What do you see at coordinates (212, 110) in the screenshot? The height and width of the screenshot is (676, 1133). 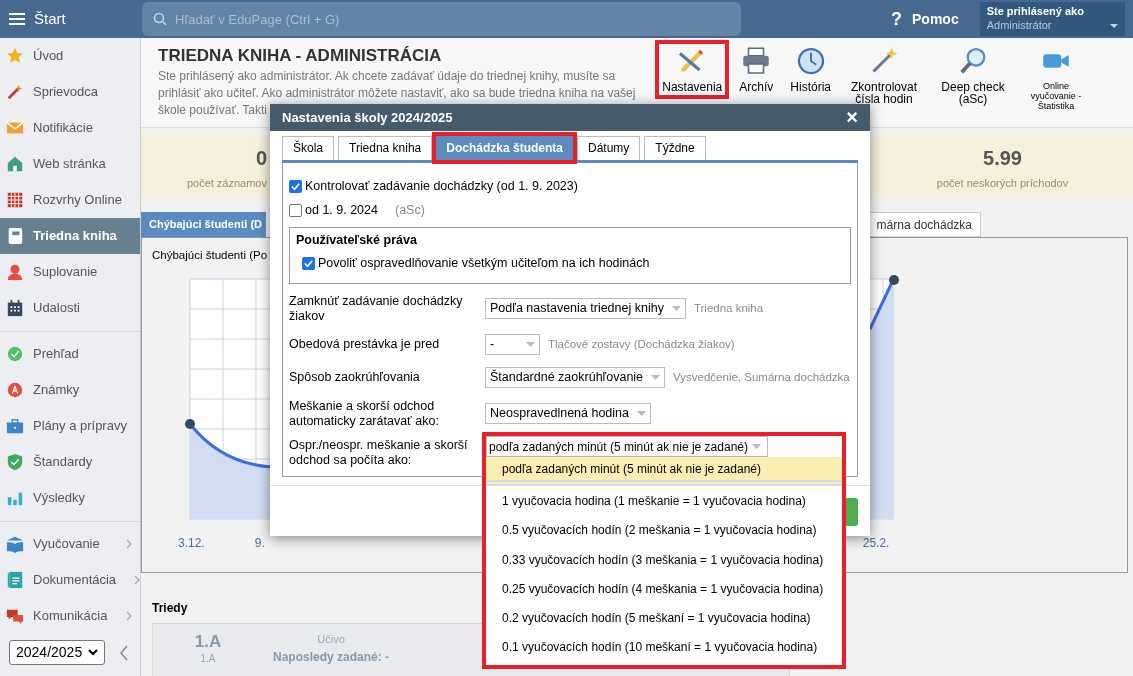 I see `description-line: škole používať. Takti` at bounding box center [212, 110].